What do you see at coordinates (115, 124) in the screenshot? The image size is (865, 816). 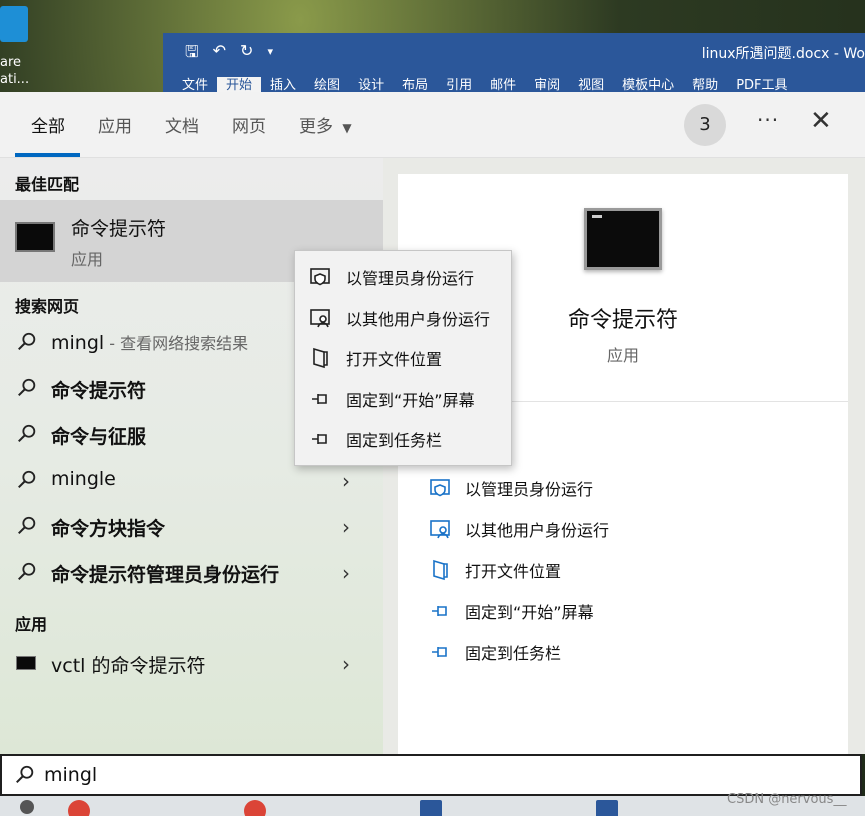 I see `tab-apps: 应用` at bounding box center [115, 124].